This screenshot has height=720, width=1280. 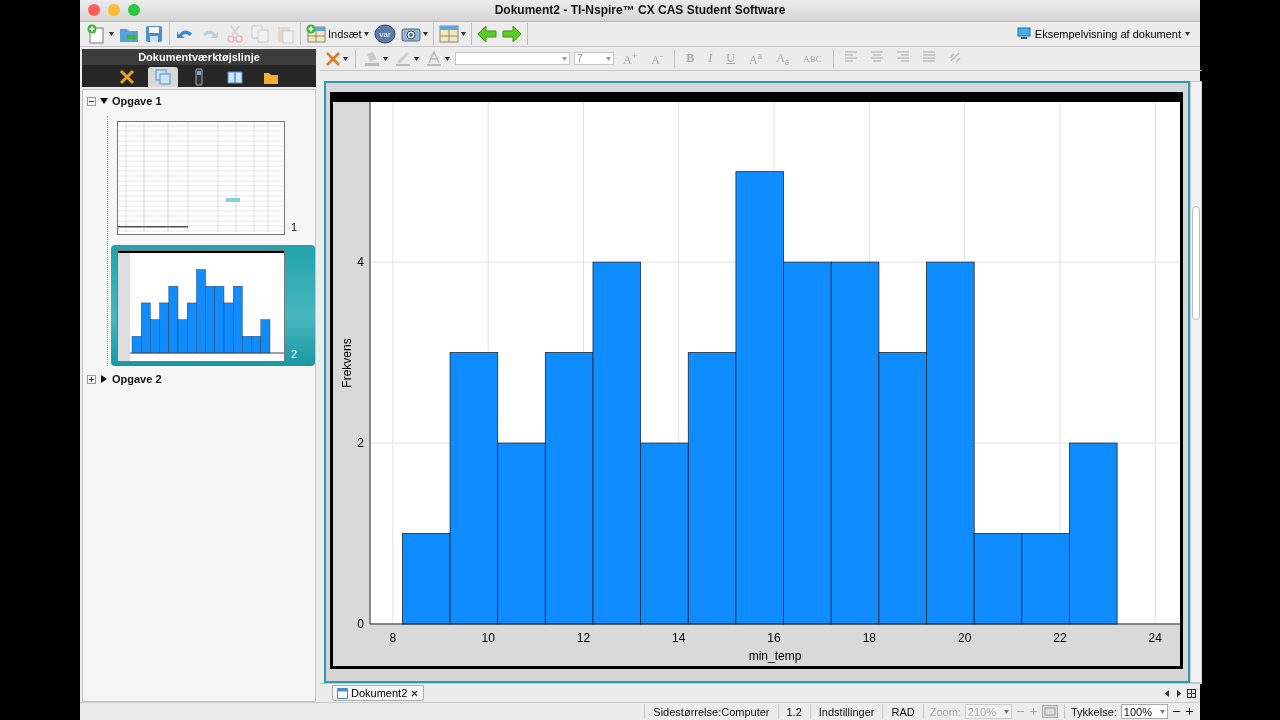 I want to click on scissors-icon, so click(x=235, y=33).